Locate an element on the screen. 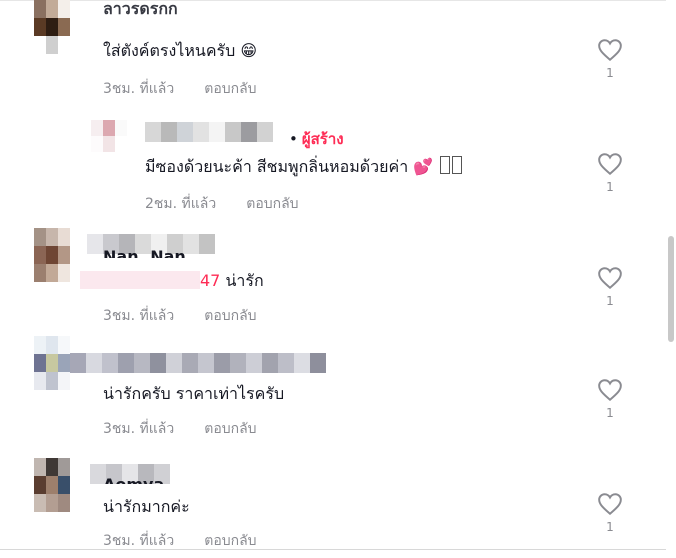  creator-label: ผู้สร้าง is located at coordinates (322, 139).